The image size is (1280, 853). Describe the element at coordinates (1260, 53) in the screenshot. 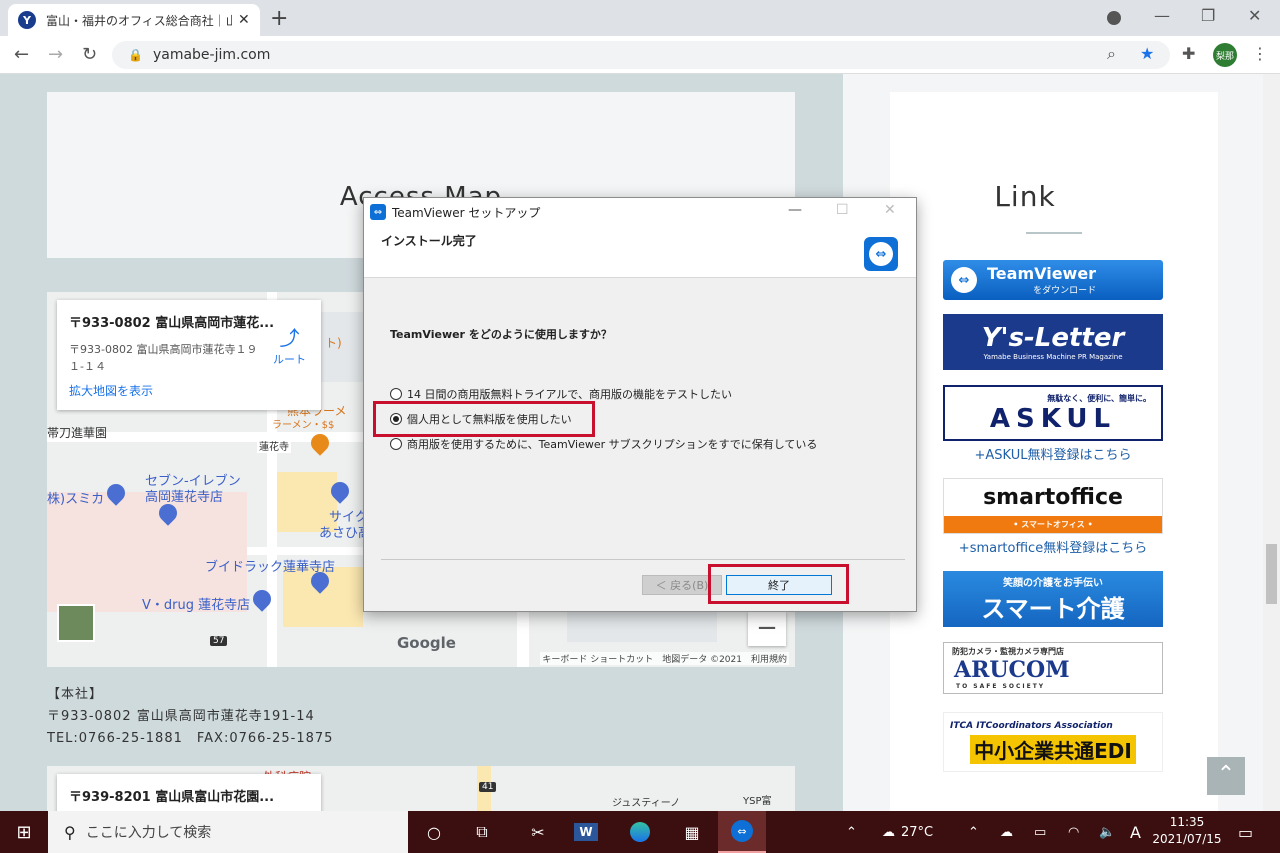

I see `menu-kebab-icon: ⋮` at that location.